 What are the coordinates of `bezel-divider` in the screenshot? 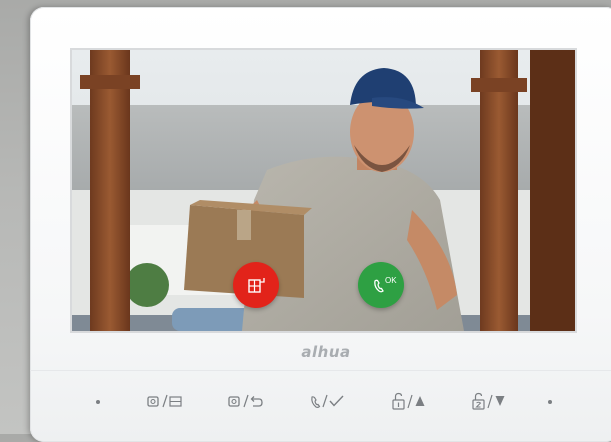 It's located at (320, 370).